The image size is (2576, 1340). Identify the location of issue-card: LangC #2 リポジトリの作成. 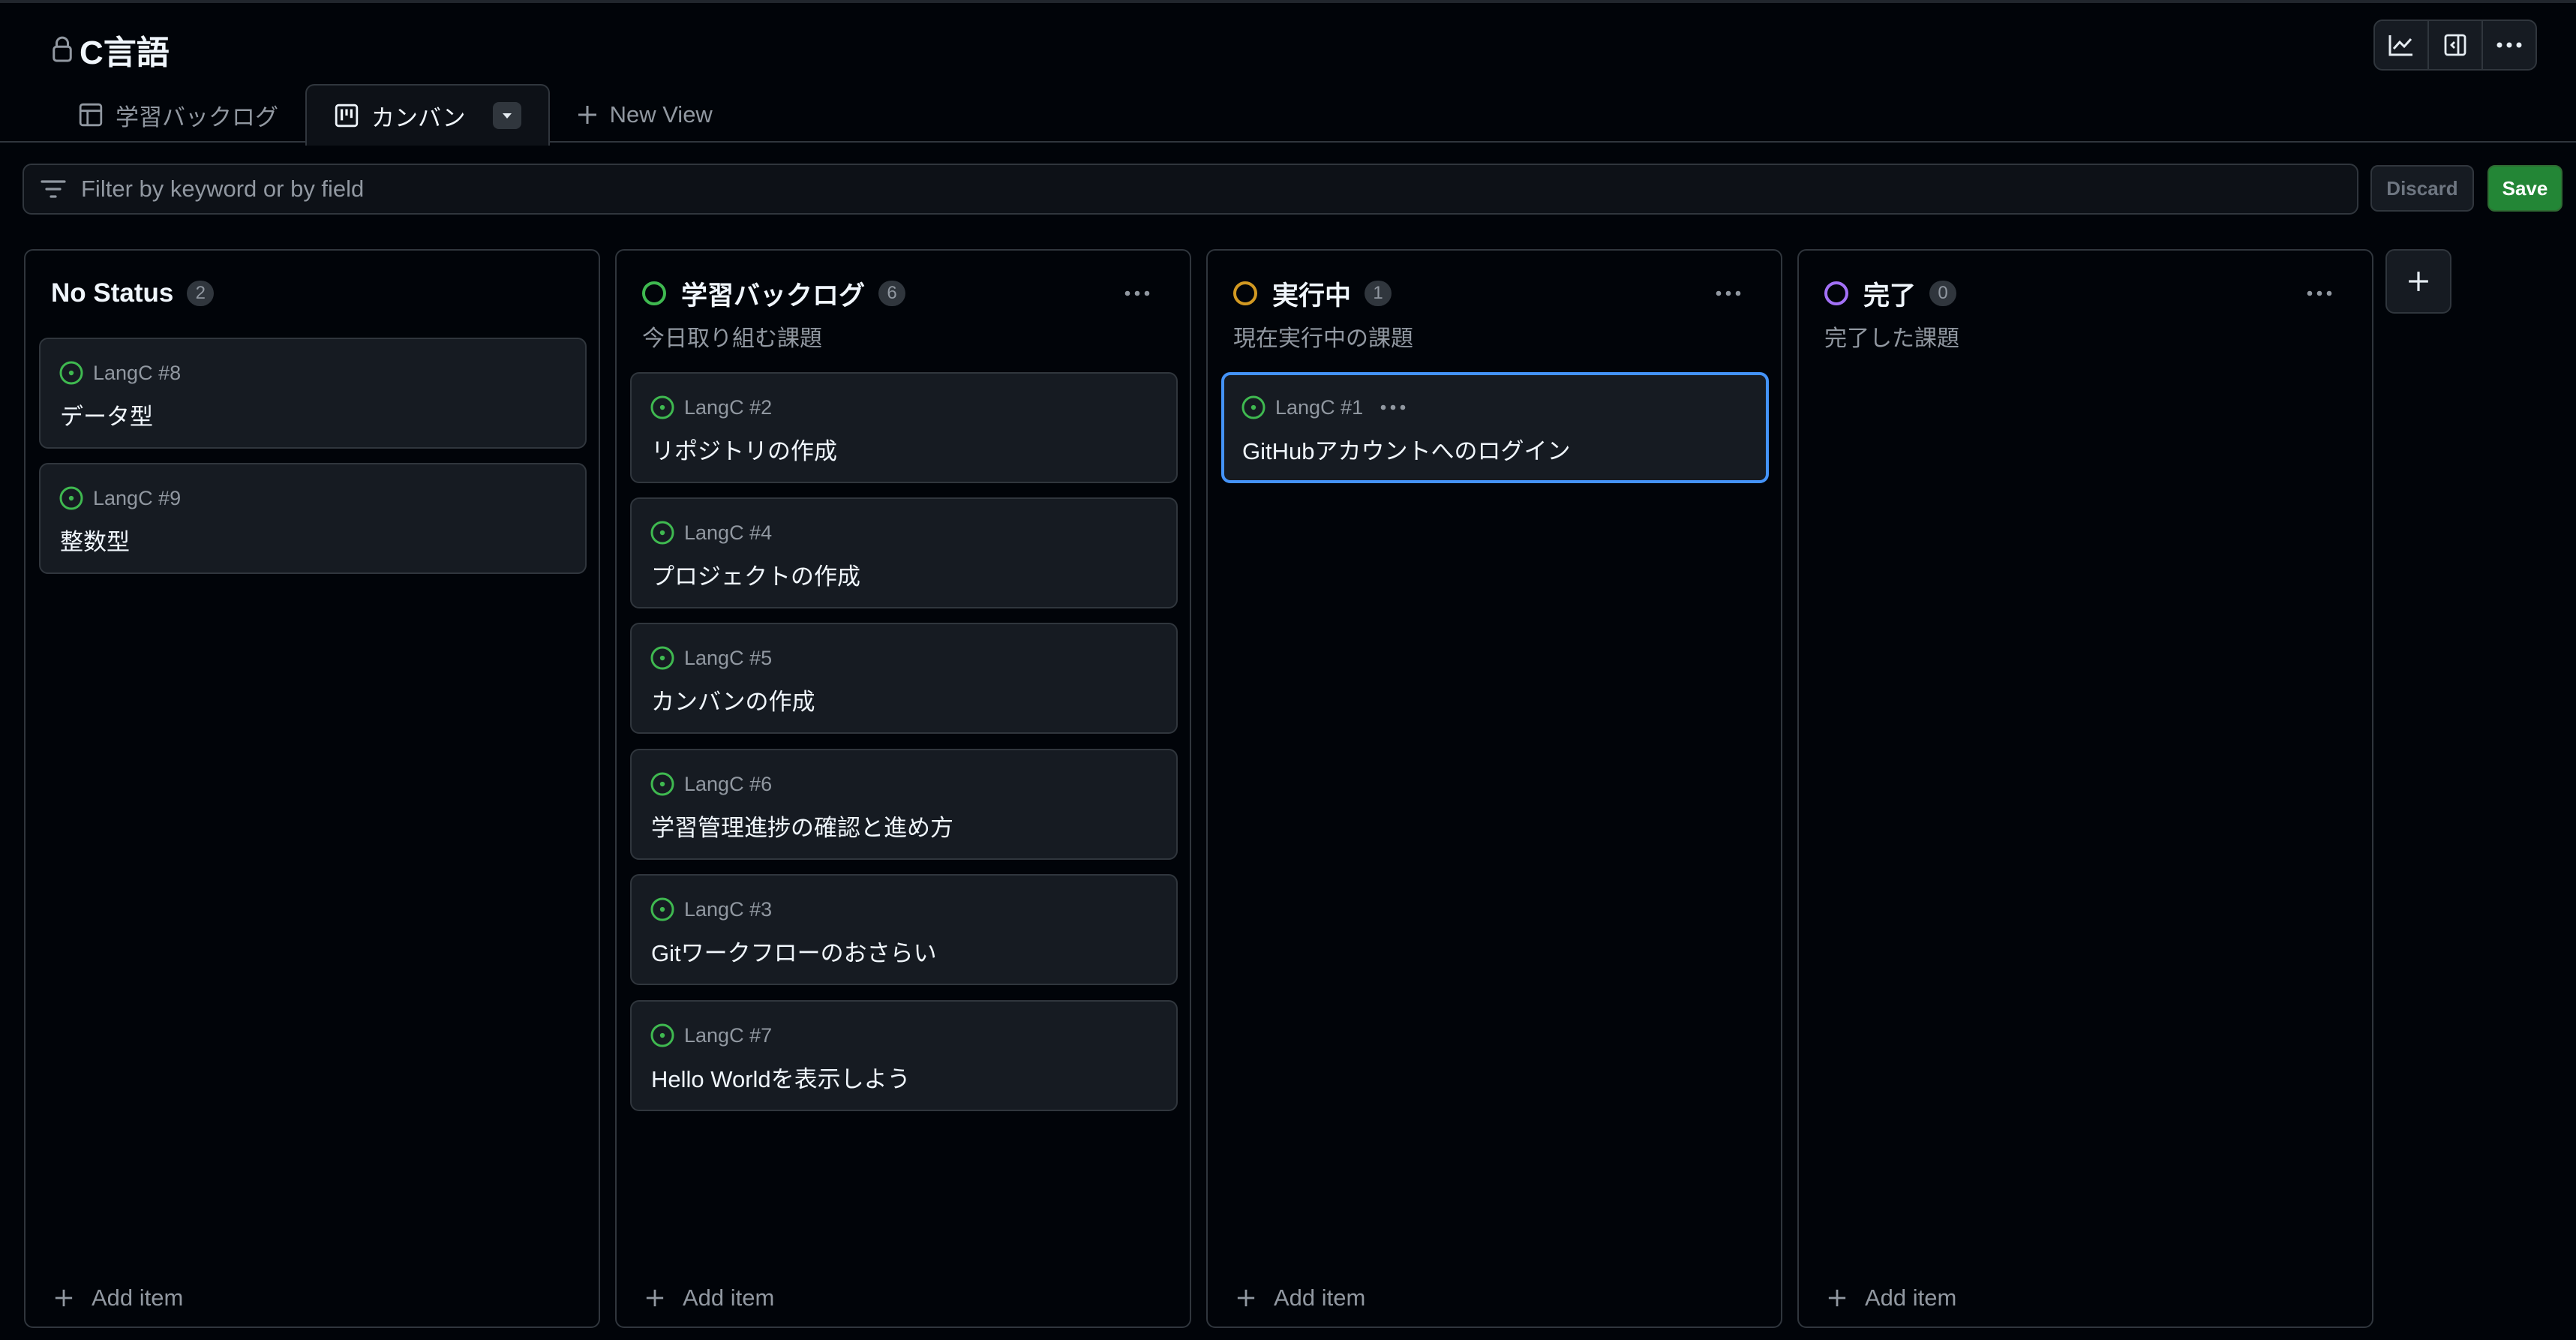
(904, 427).